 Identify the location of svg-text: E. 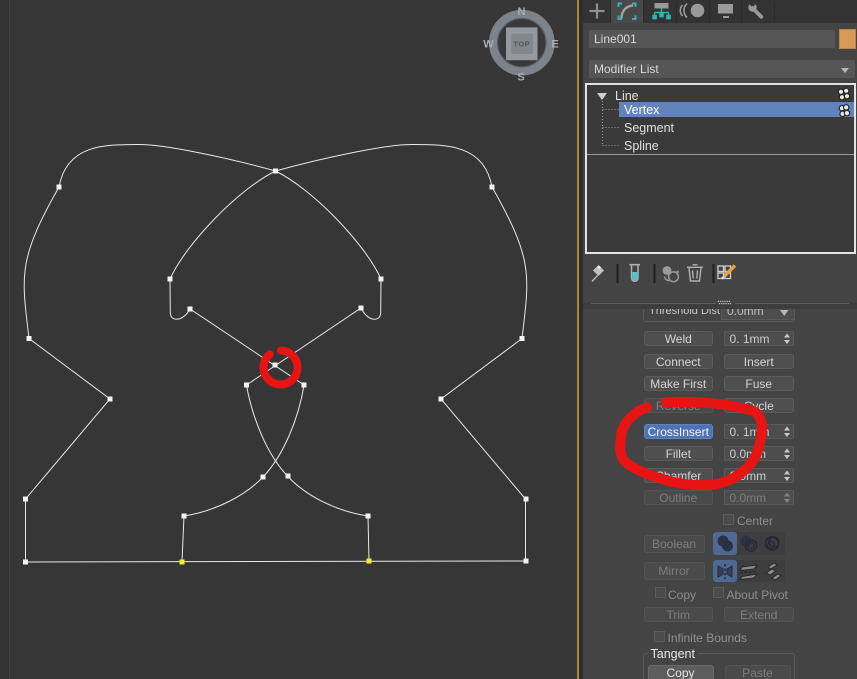
(554, 45).